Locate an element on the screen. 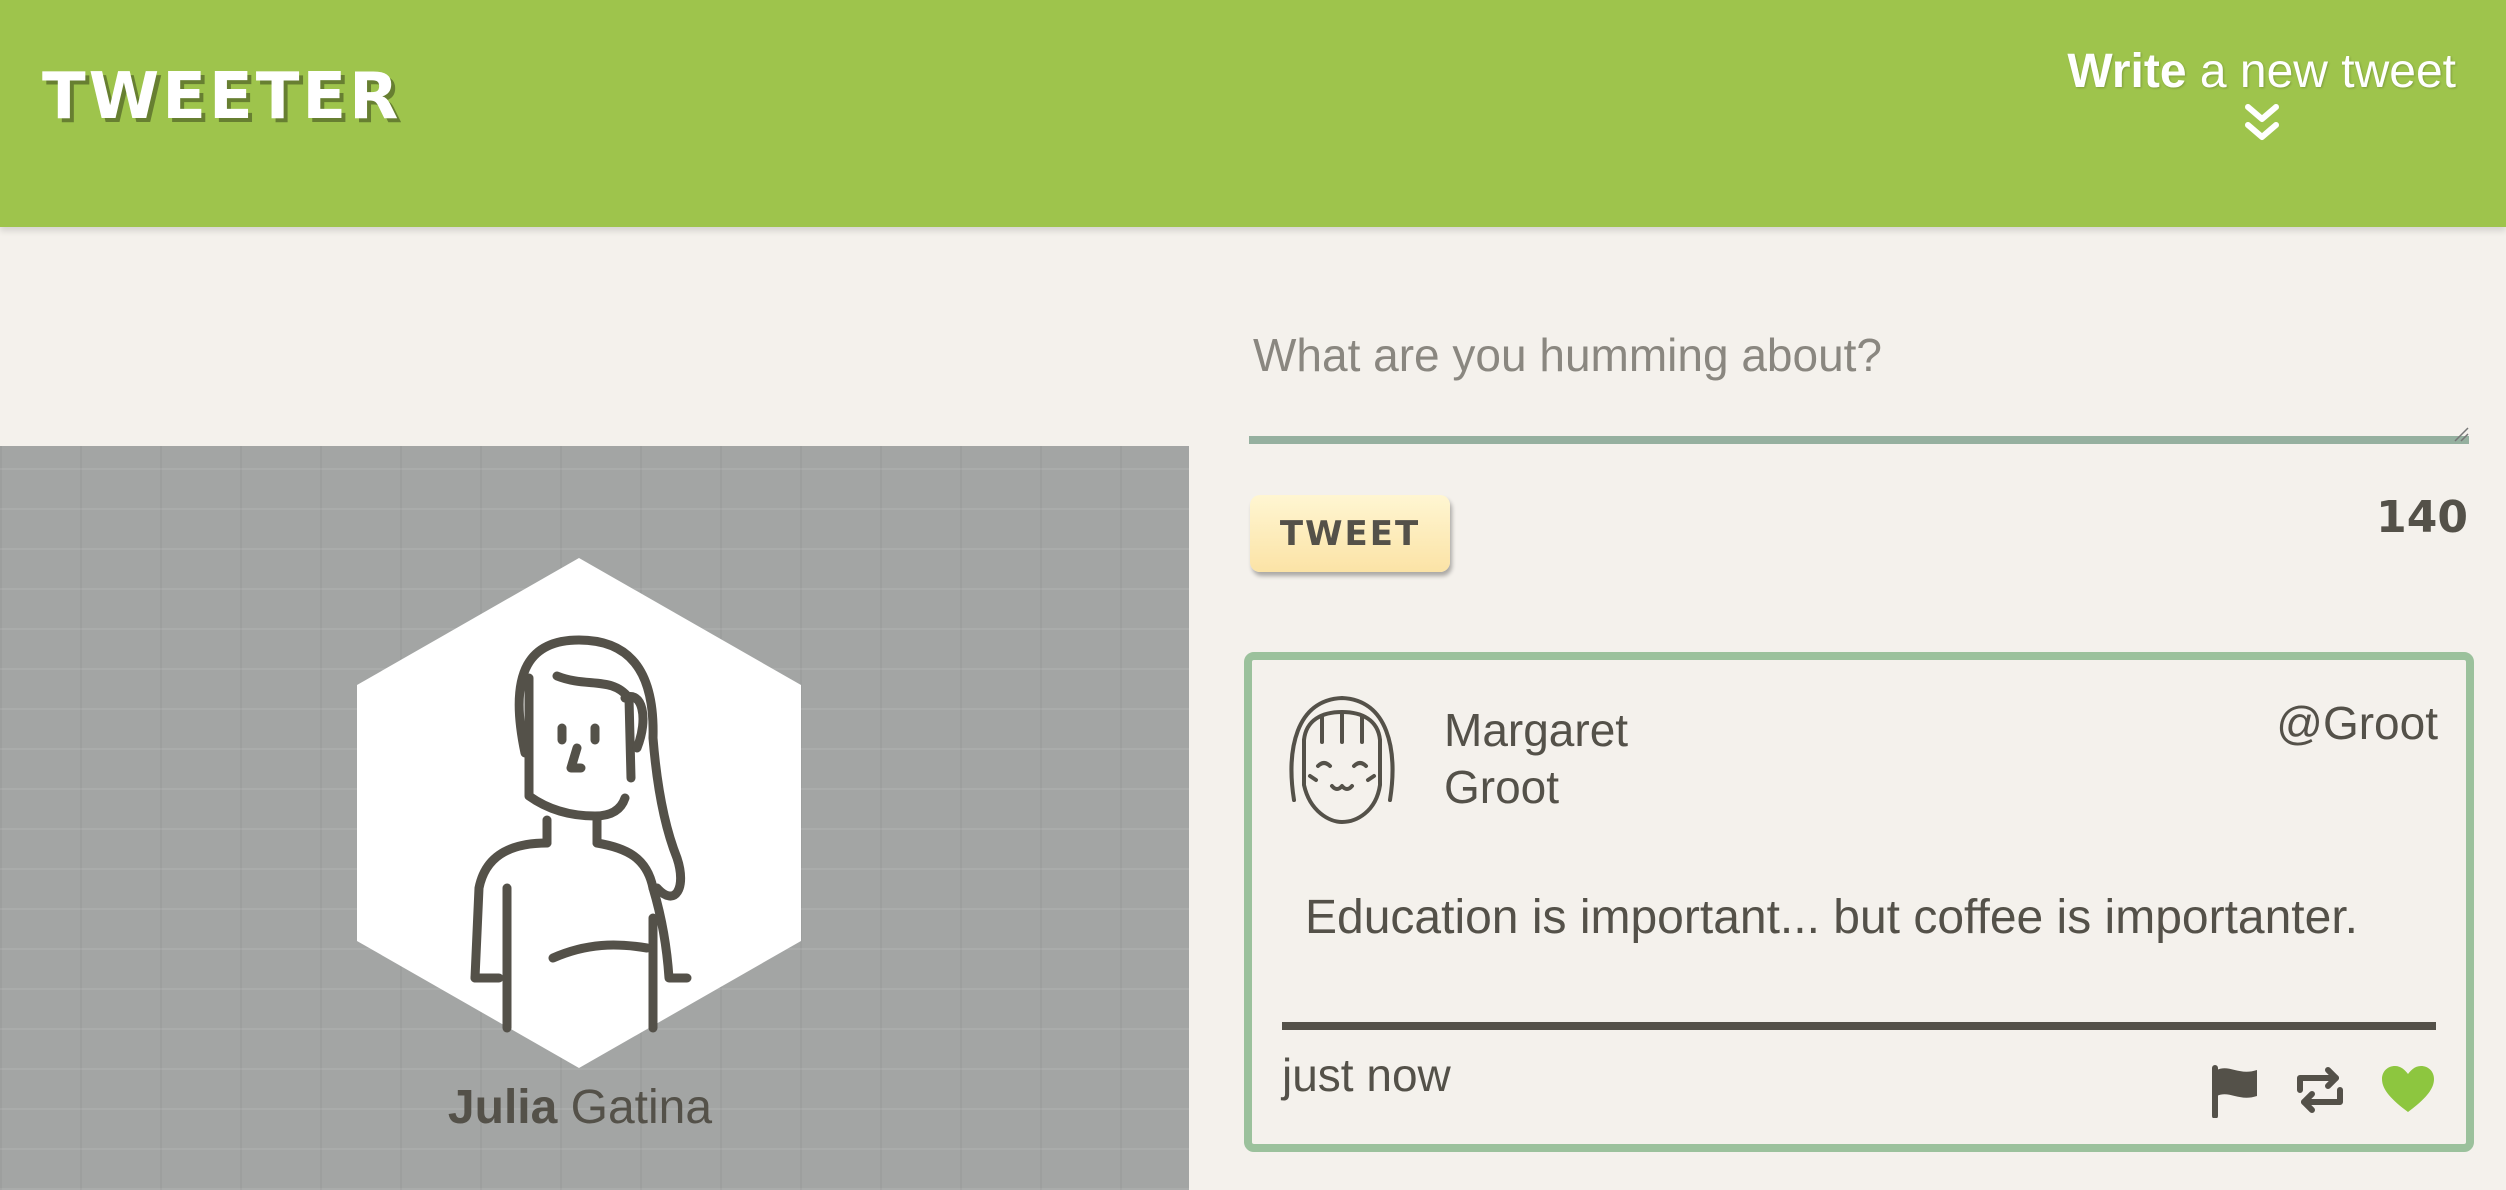 This screenshot has width=2506, height=1190. flag-icon is located at coordinates (2235, 1090).